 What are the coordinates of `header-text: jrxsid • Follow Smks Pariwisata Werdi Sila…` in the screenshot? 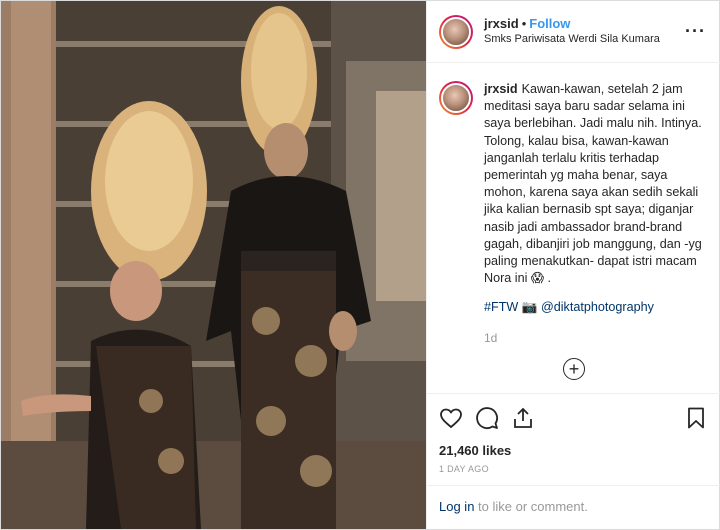 It's located at (572, 31).